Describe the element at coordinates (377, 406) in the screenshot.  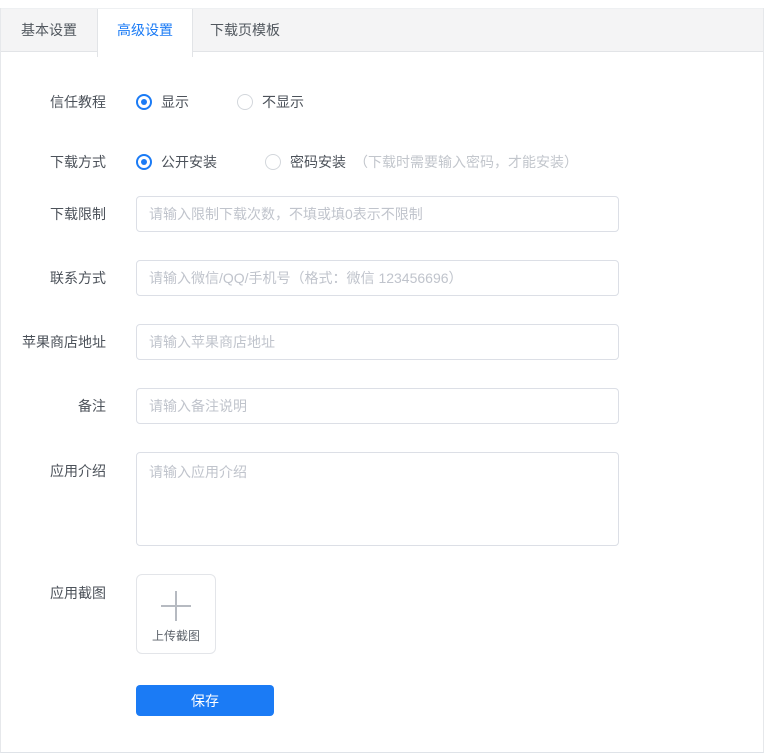
I see `remark-input` at that location.